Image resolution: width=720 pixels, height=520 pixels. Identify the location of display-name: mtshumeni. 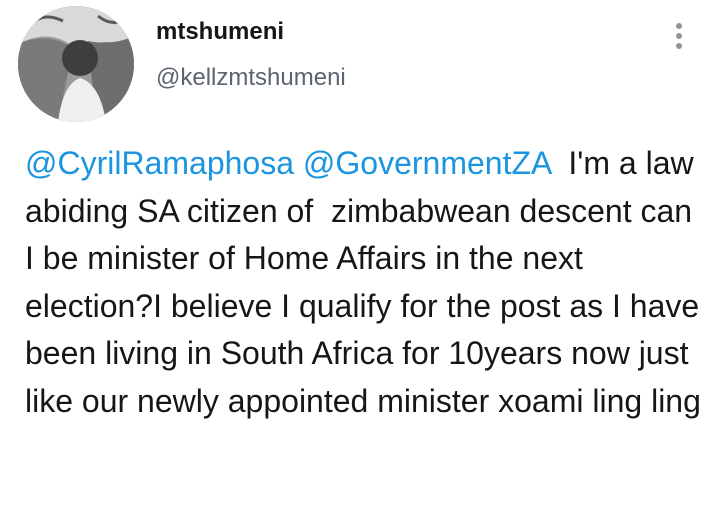
(220, 32).